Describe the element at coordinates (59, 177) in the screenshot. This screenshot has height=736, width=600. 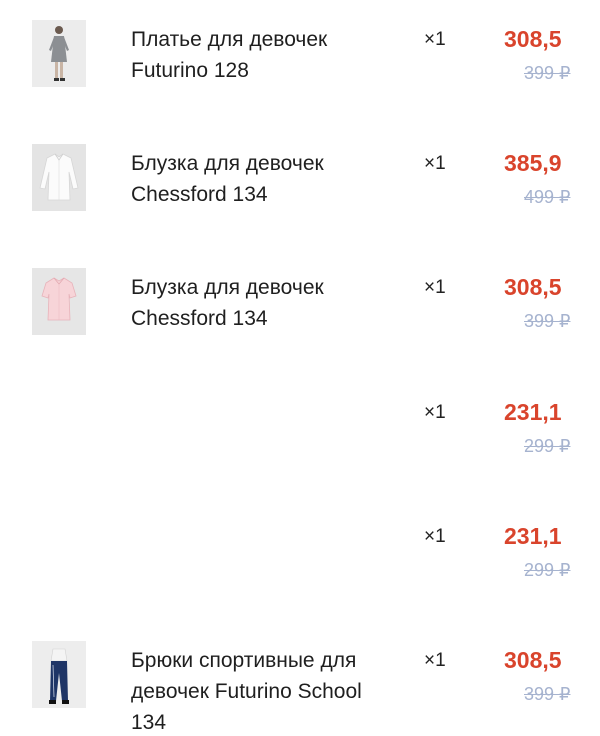
I see `product-image-white-blouse` at that location.